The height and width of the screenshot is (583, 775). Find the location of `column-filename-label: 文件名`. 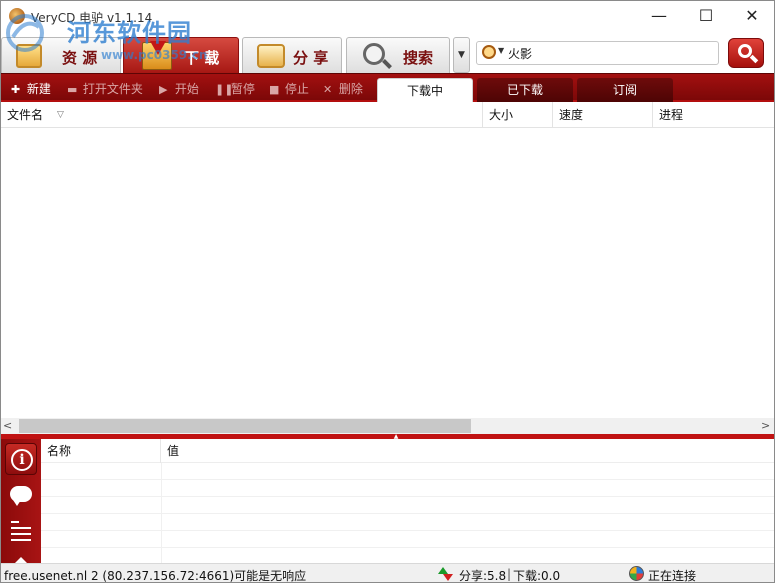

column-filename-label: 文件名 is located at coordinates (25, 115).